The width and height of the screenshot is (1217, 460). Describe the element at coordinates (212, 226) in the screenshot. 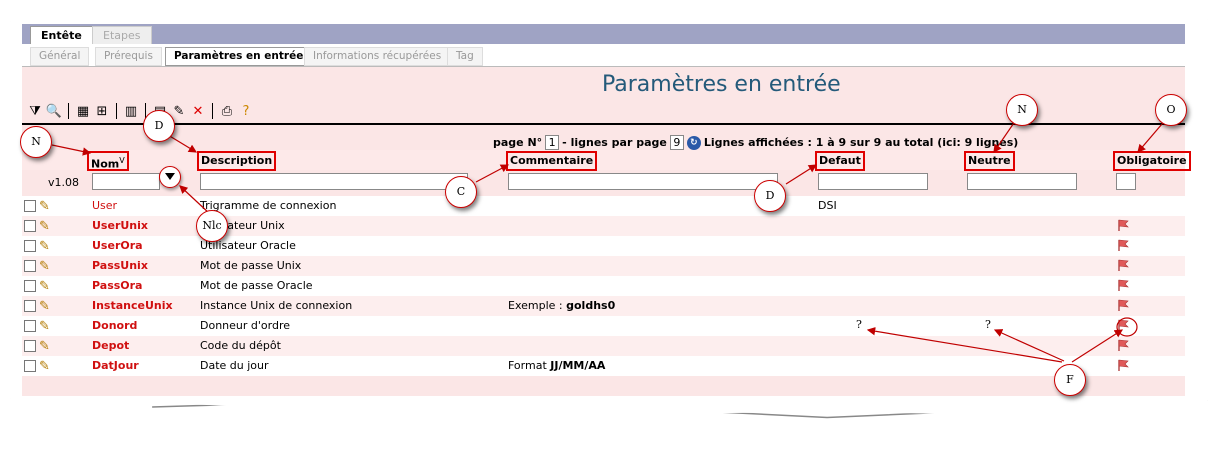

I see `annotation-nlc: Nlc` at that location.